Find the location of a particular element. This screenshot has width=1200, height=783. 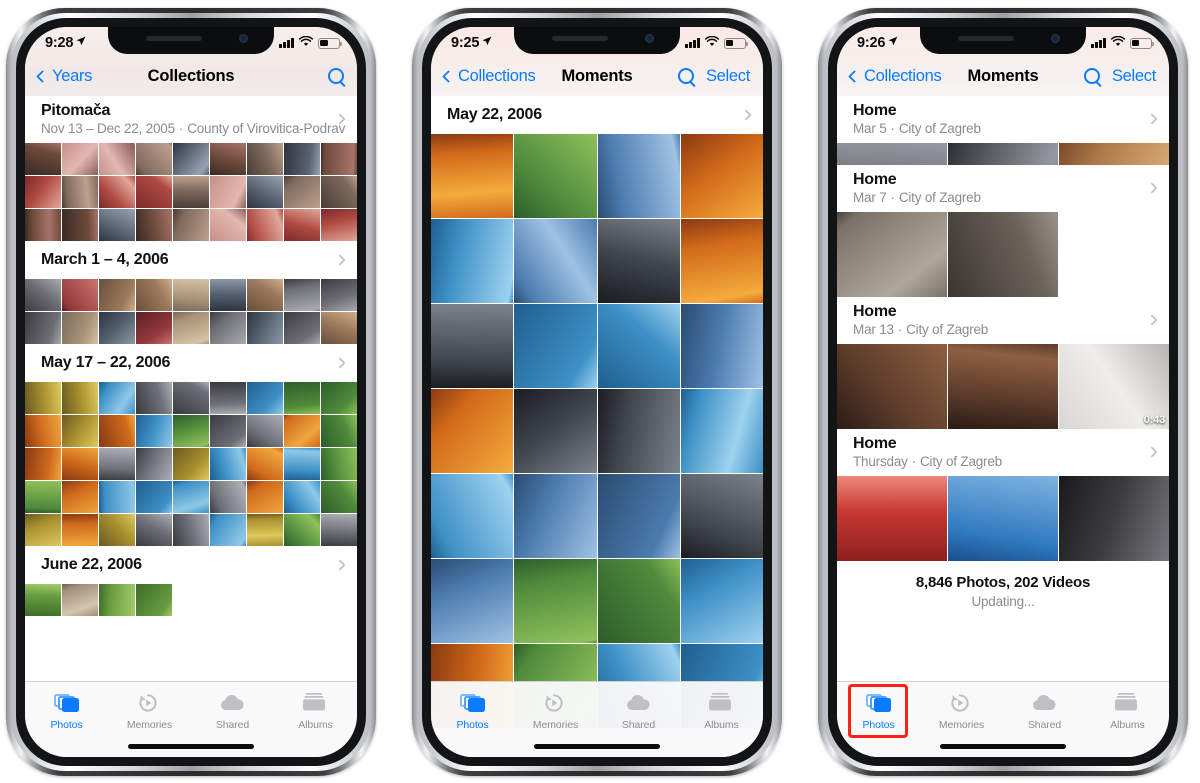

photo-grid: 0:43 is located at coordinates (1003, 386).